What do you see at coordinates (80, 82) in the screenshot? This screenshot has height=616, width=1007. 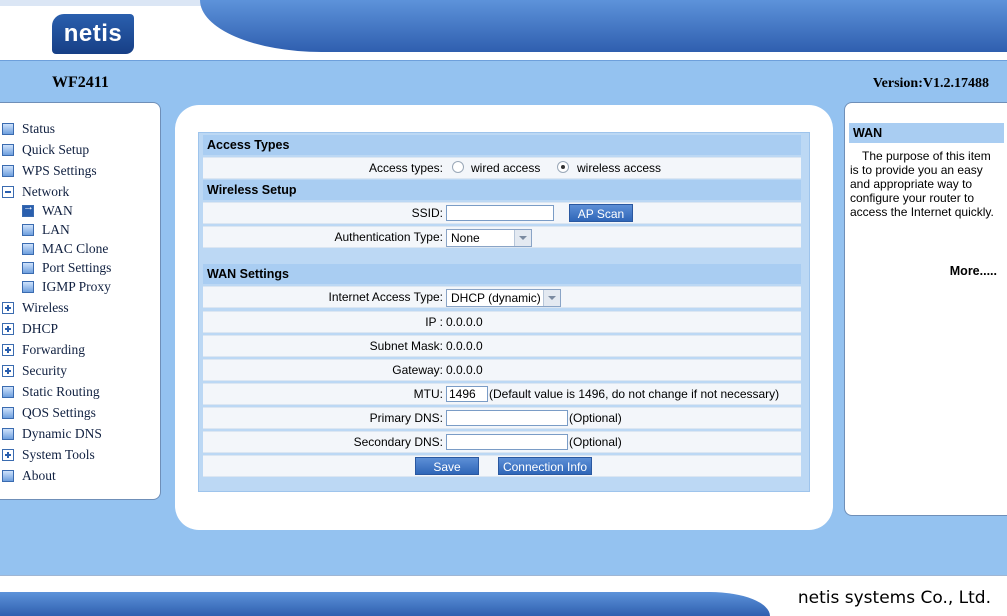 I see `model-name: WF2411` at bounding box center [80, 82].